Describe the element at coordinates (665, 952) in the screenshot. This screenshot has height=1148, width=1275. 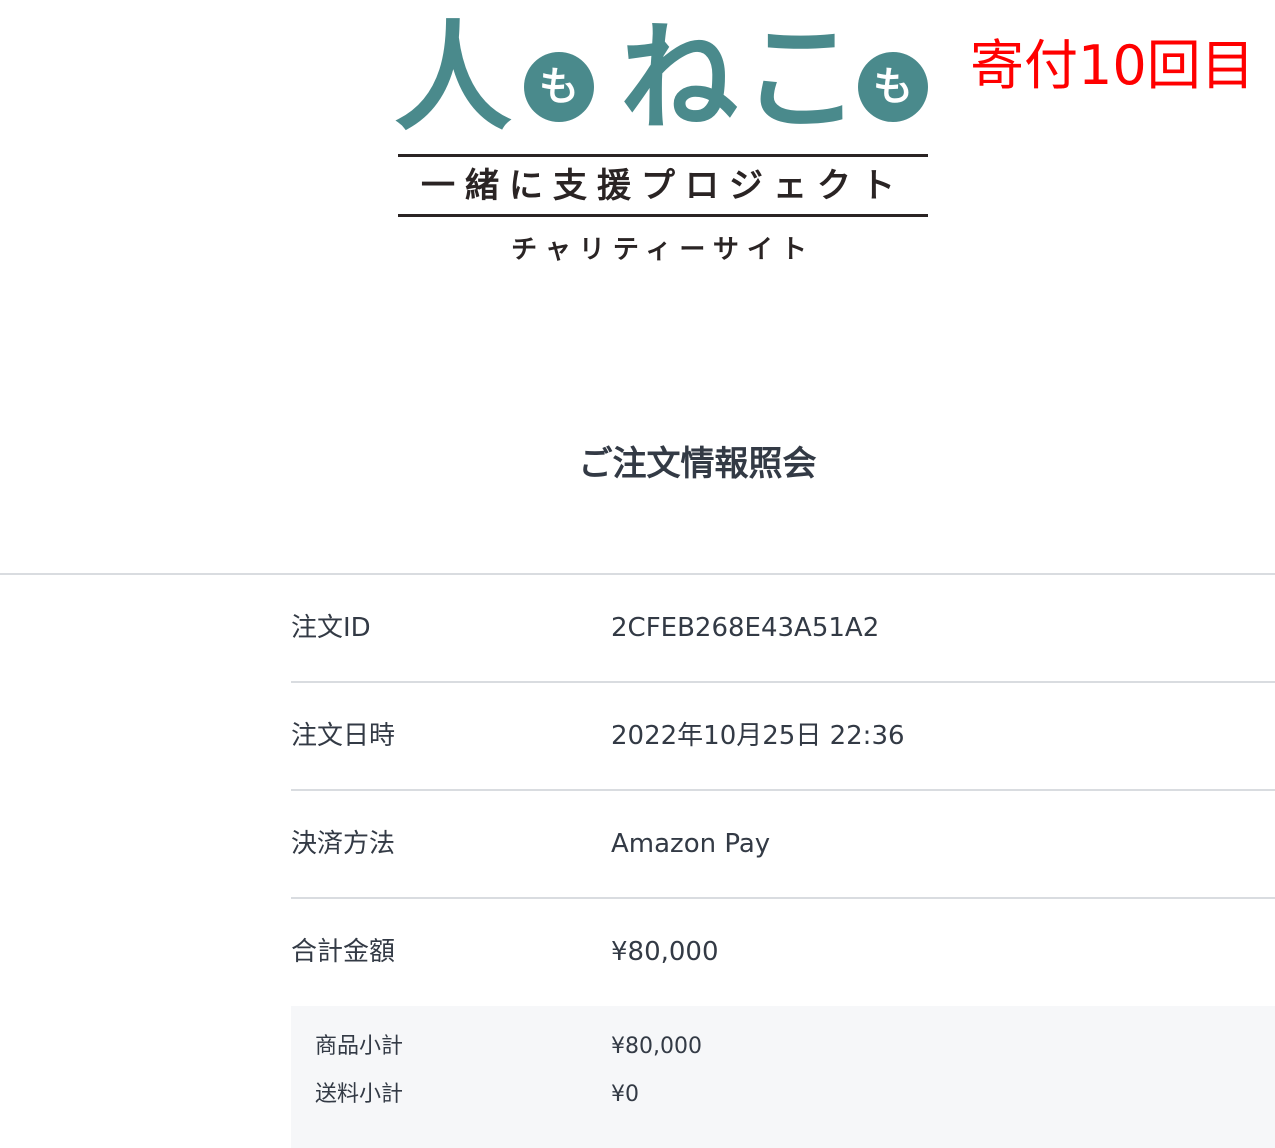
I see `total-amount-value: ¥80,000` at that location.